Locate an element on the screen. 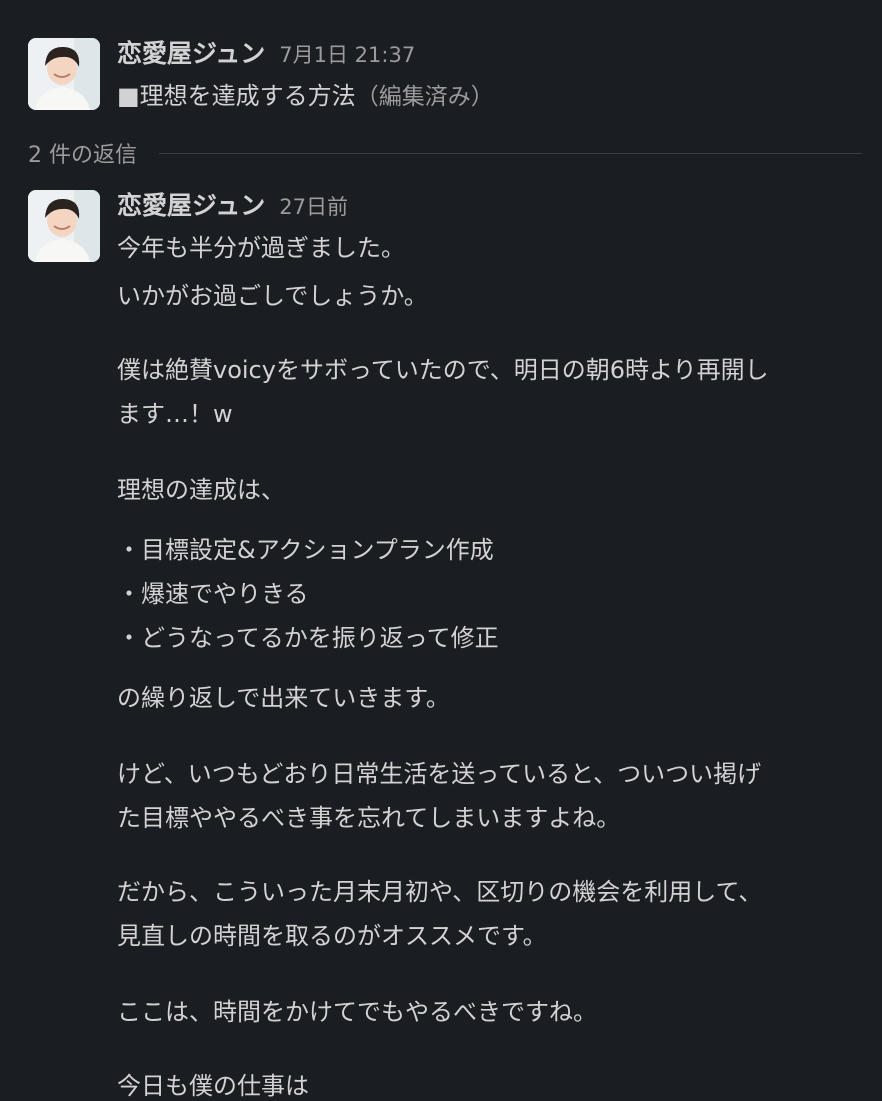 Image resolution: width=882 pixels, height=1101 pixels. message-line: 今年も半分が過ぎました。 is located at coordinates (261, 248).